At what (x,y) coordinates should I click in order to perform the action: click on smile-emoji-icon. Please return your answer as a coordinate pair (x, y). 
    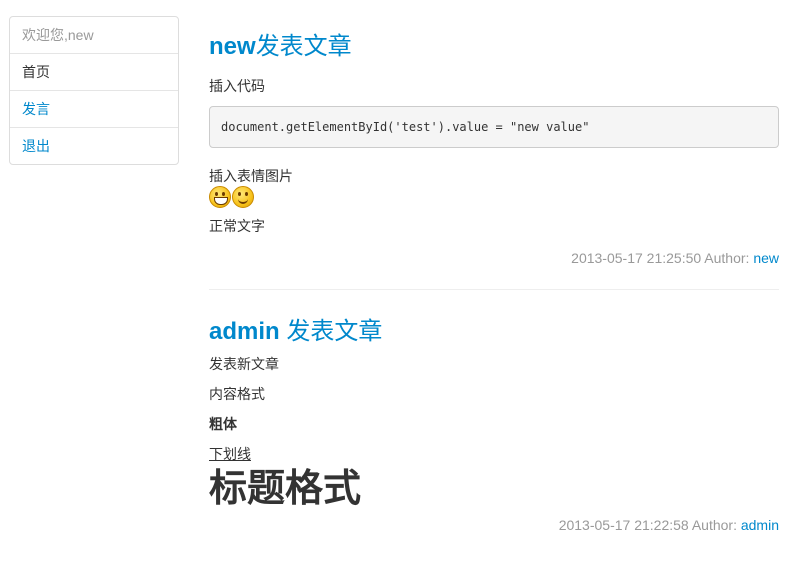
    Looking at the image, I should click on (243, 197).